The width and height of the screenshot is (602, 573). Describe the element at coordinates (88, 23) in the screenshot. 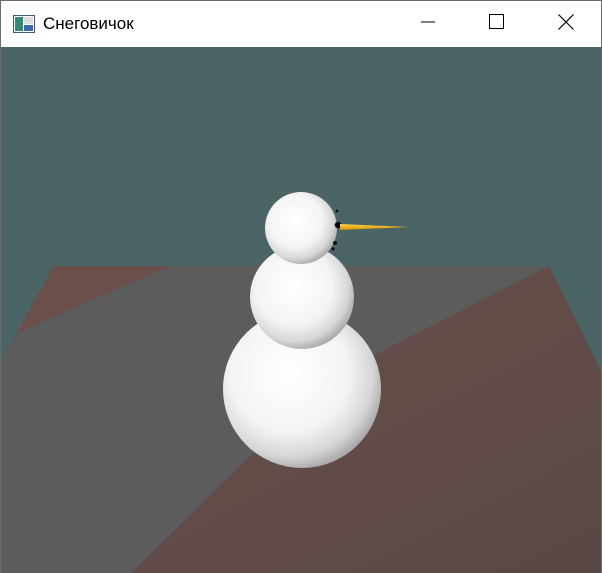

I see `window-title: Снеговичок` at that location.